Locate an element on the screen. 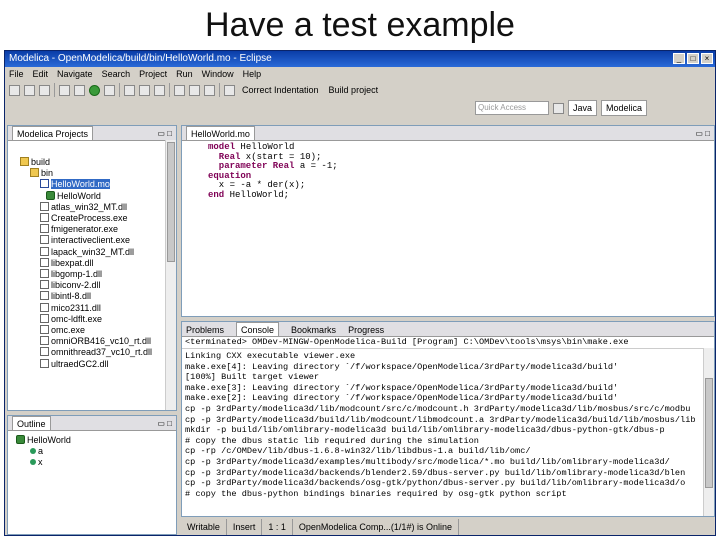 This screenshot has height=540, width=720. menu-run: Run is located at coordinates (184, 74).